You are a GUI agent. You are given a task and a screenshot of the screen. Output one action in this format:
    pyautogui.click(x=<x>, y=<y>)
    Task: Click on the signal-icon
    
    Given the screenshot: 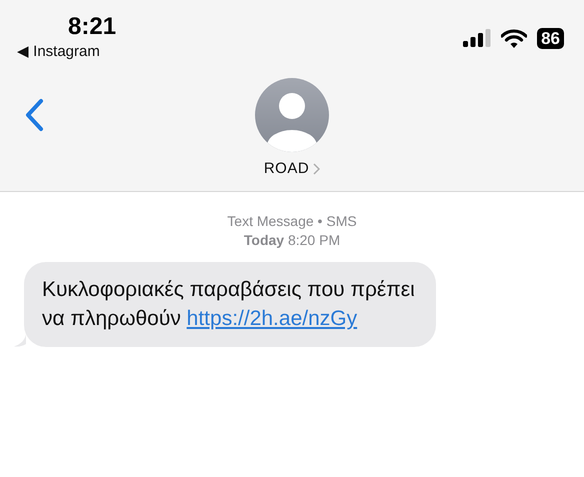 What is the action you would take?
    pyautogui.click(x=477, y=38)
    